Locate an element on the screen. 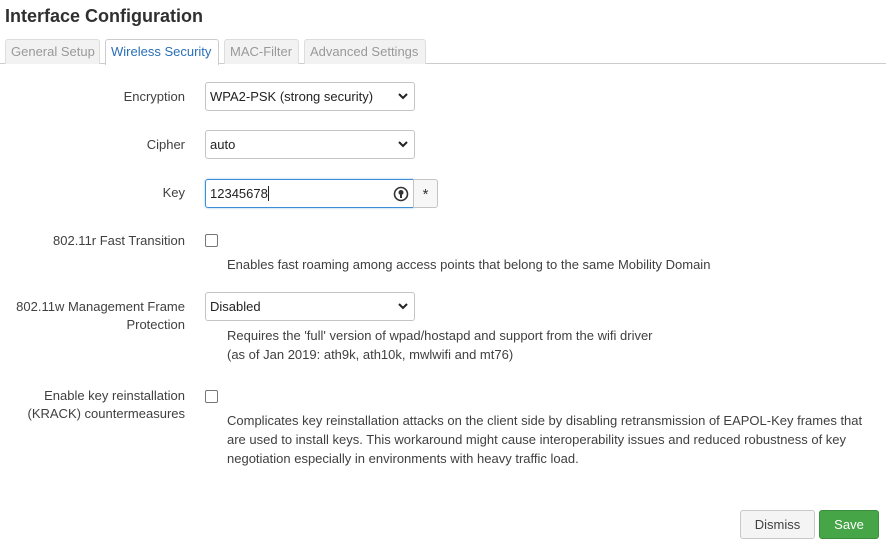 The image size is (886, 546). encryption-value: WPA2-PSK (strong security) is located at coordinates (292, 96).